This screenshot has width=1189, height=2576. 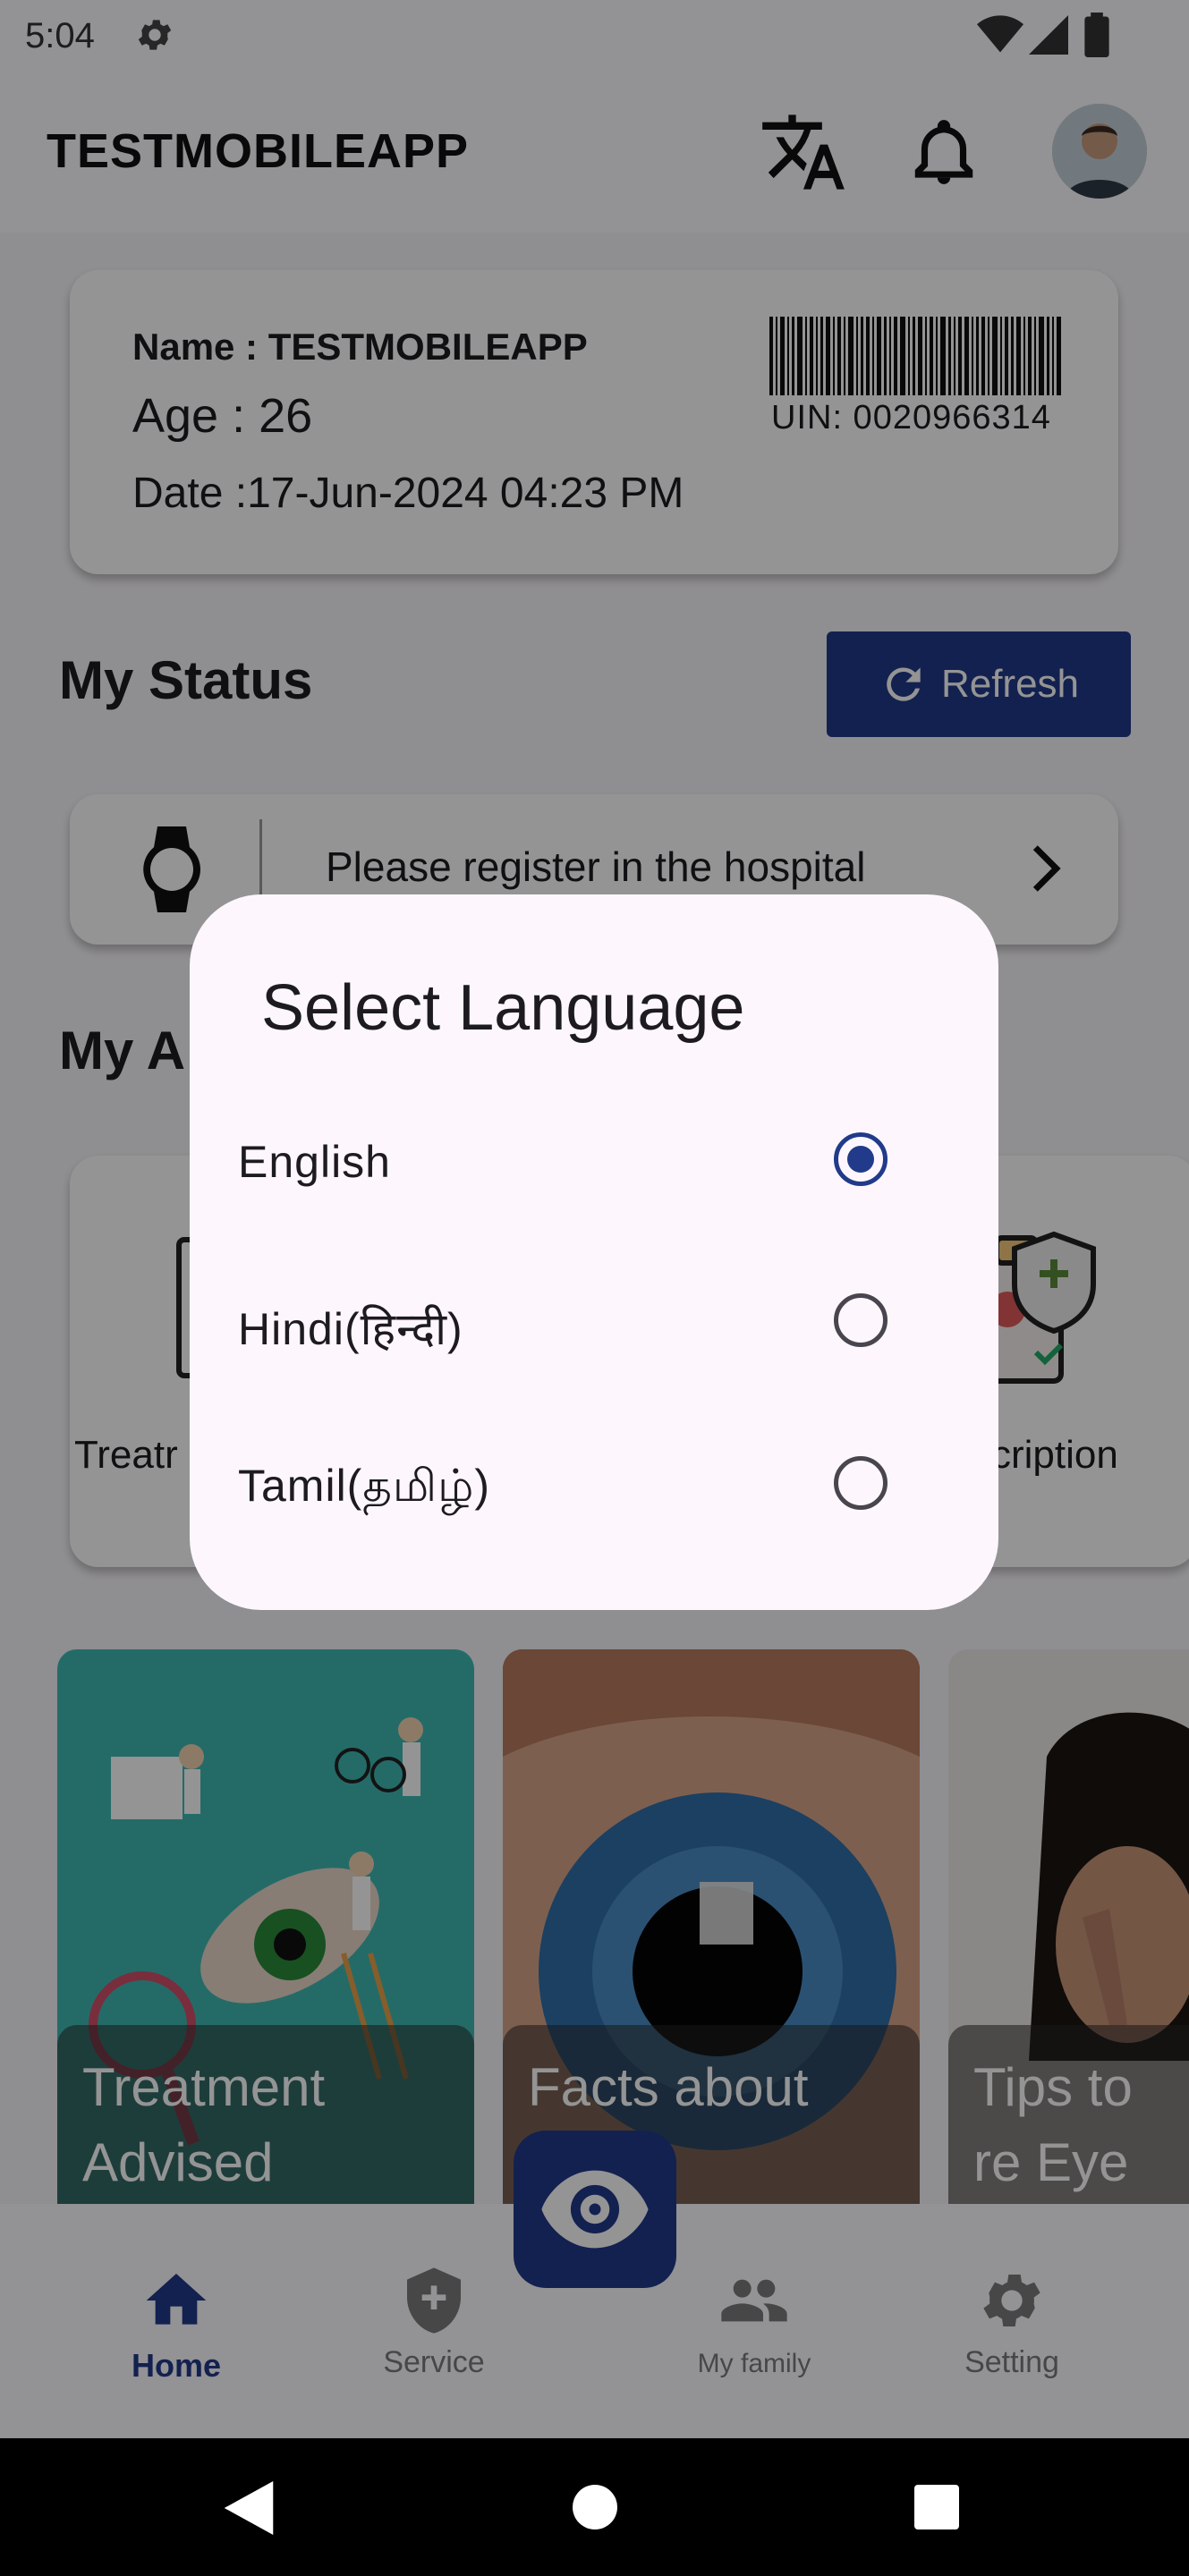 I want to click on language-label-hindi: Hindi(हिन्दी), so click(x=350, y=1329).